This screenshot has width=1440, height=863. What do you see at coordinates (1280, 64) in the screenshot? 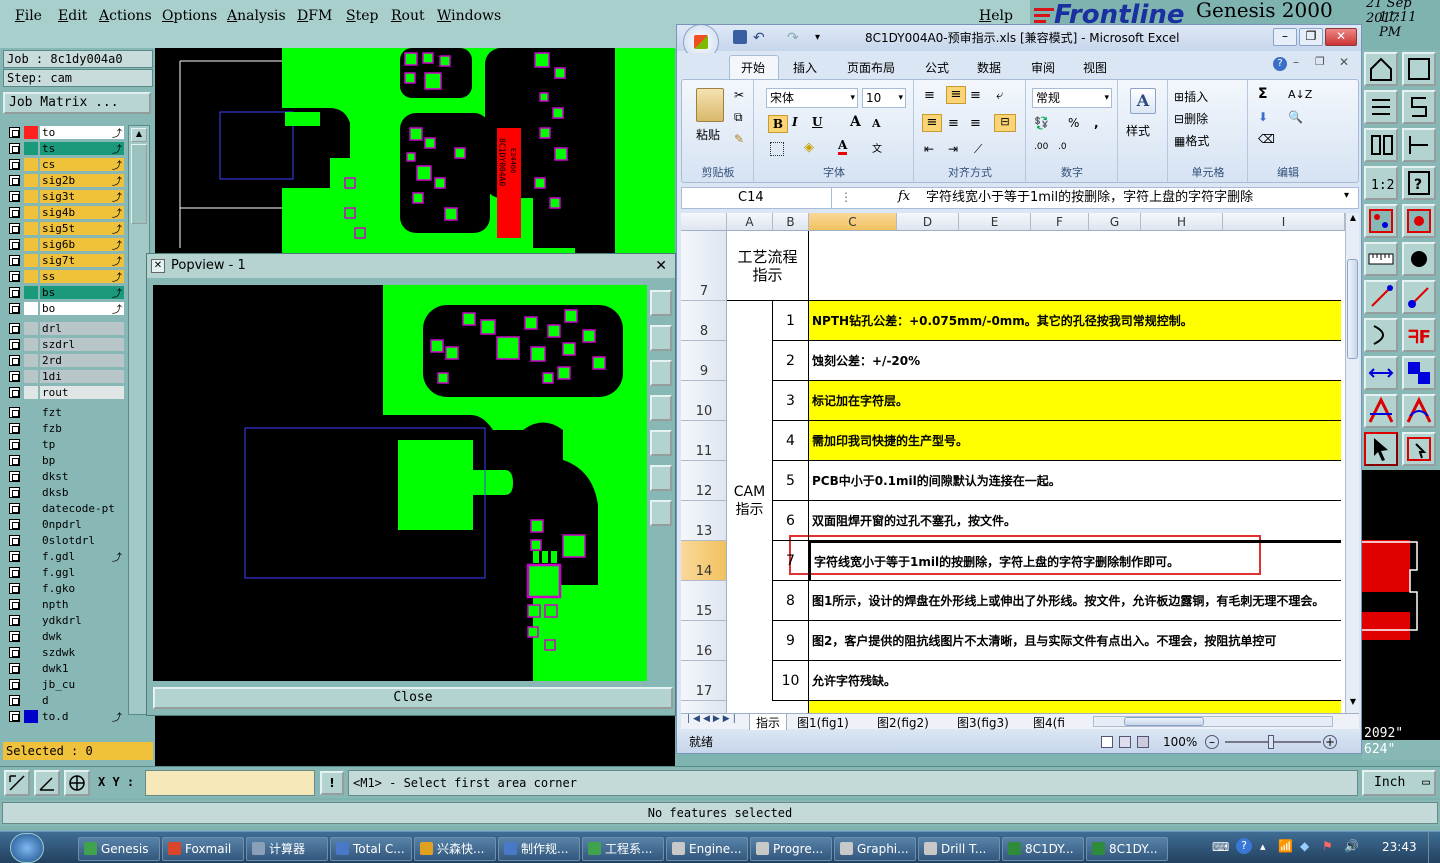
I see `help-icon: ?` at bounding box center [1280, 64].